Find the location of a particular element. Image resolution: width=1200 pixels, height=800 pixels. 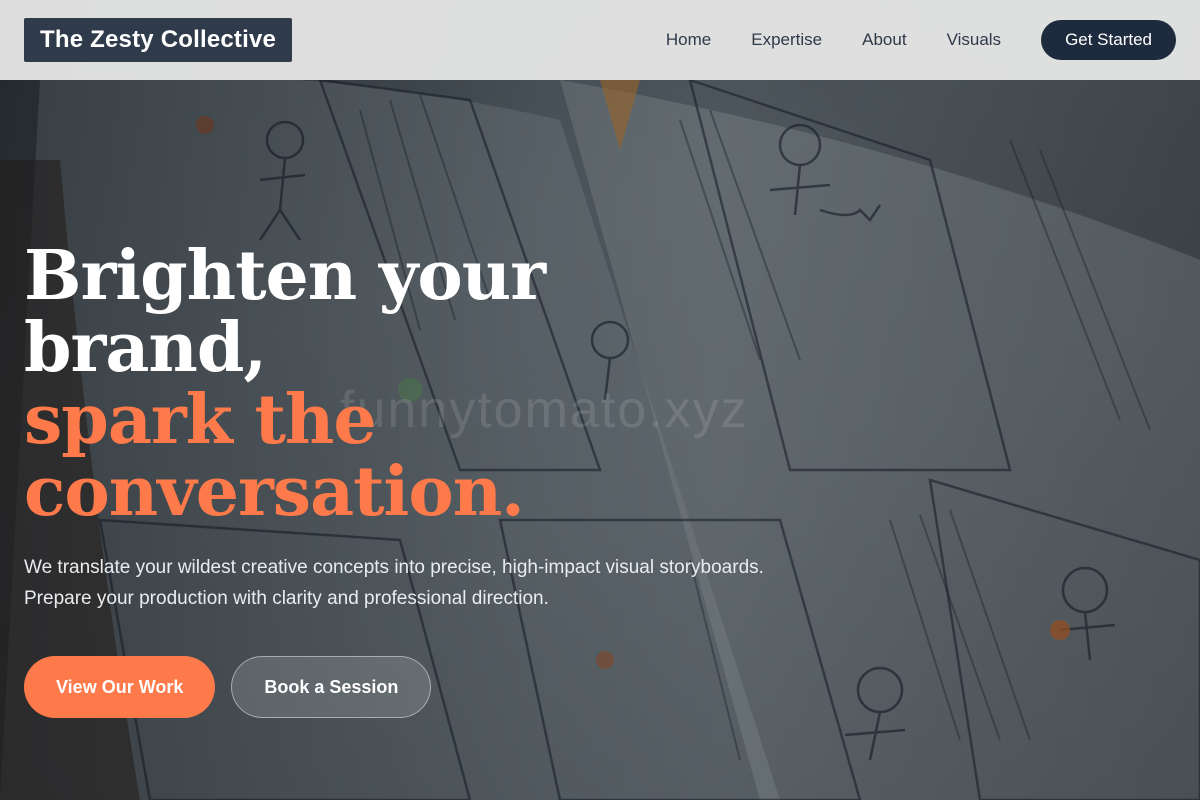

nav-link-expertise: Expertise is located at coordinates (786, 40).